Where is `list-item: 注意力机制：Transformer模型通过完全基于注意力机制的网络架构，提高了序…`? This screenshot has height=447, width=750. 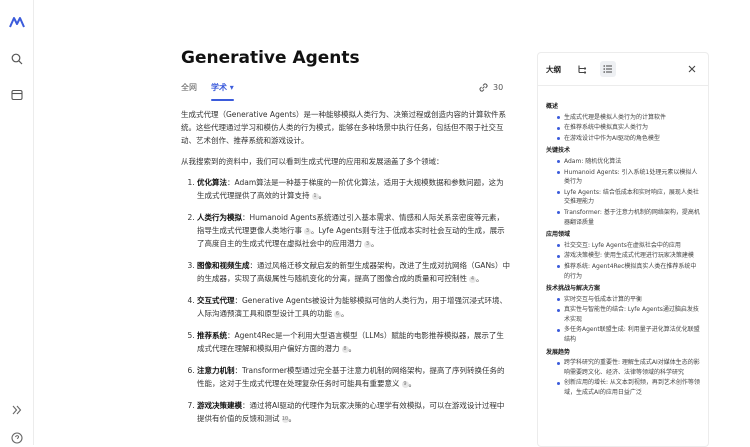
list-item: 注意力机制：Transformer模型通过完全基于注意力机制的网络架构，提高了序… is located at coordinates (354, 377).